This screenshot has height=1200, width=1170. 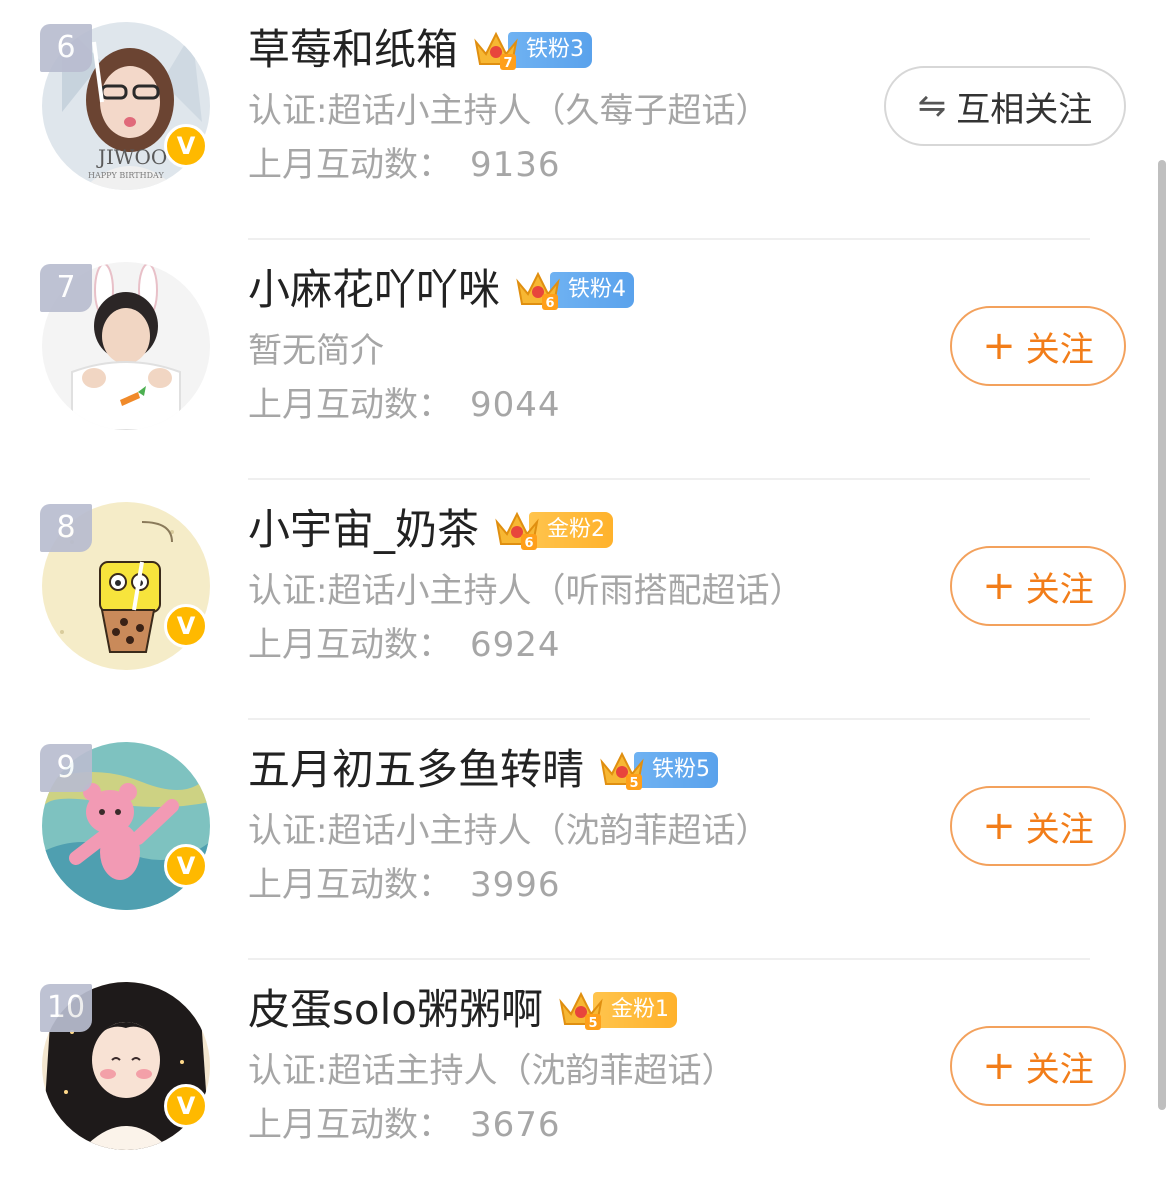 I want to click on stat-value: 3676, so click(x=515, y=1125).